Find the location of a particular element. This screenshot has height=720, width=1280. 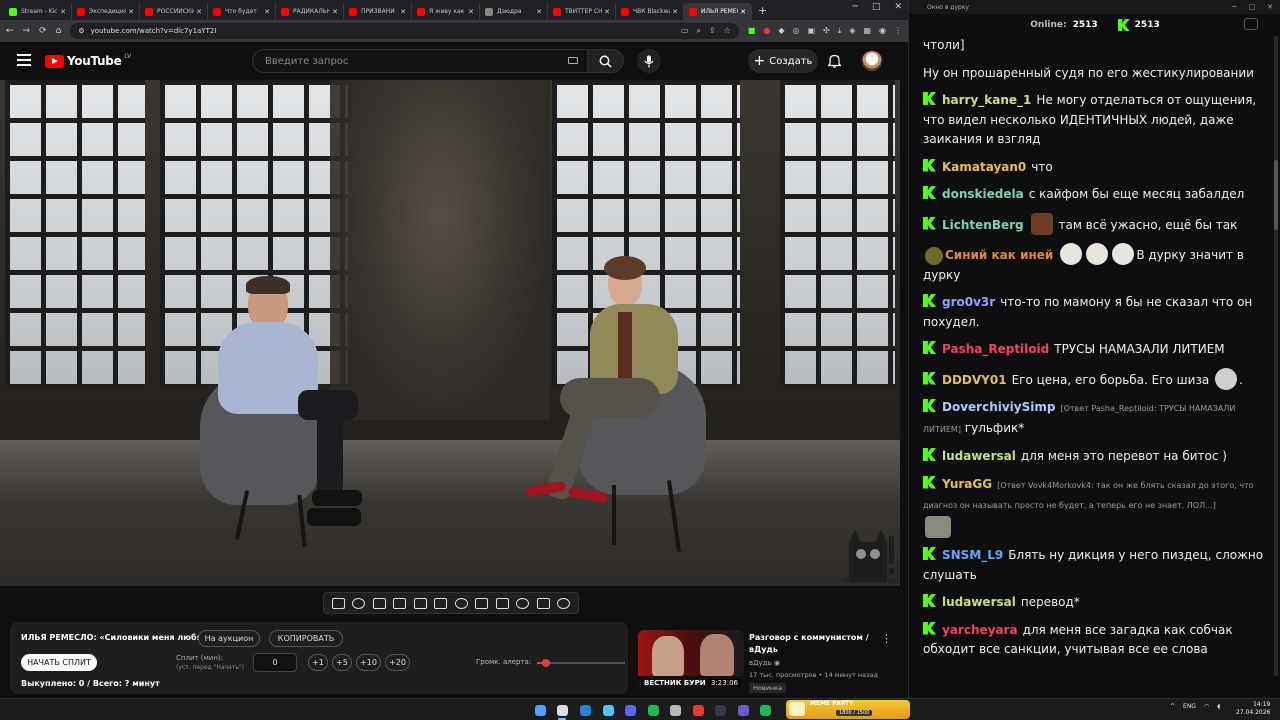

video-title: Разговор с коммунистом / вДудь is located at coordinates (809, 644).